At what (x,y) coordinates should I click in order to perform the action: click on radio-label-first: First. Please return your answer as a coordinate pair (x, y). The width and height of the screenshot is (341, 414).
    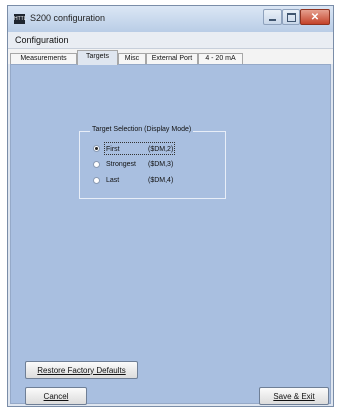
    Looking at the image, I should click on (113, 149).